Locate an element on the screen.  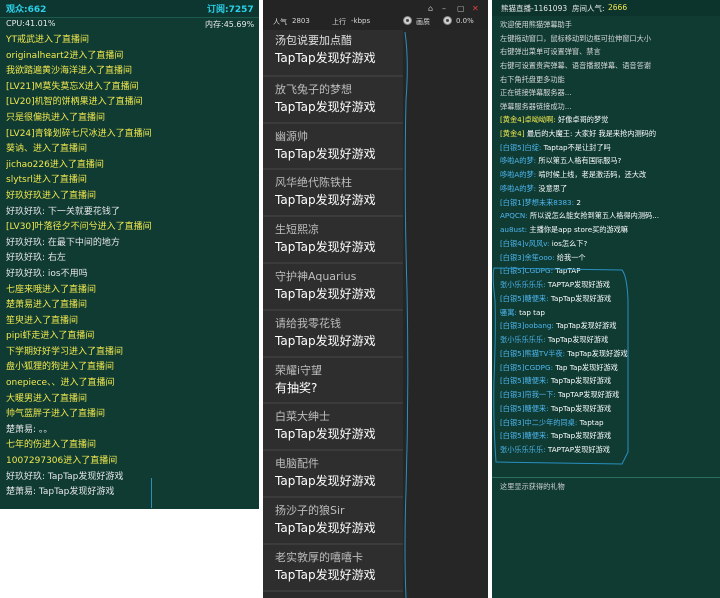
minimize-icon: – is located at coordinates (444, 8).